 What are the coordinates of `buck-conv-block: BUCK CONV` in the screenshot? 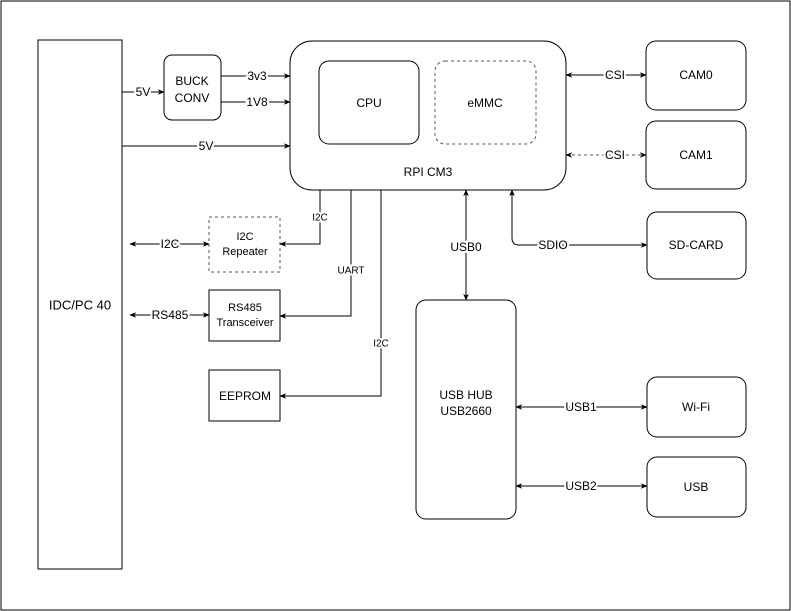 It's located at (192, 87).